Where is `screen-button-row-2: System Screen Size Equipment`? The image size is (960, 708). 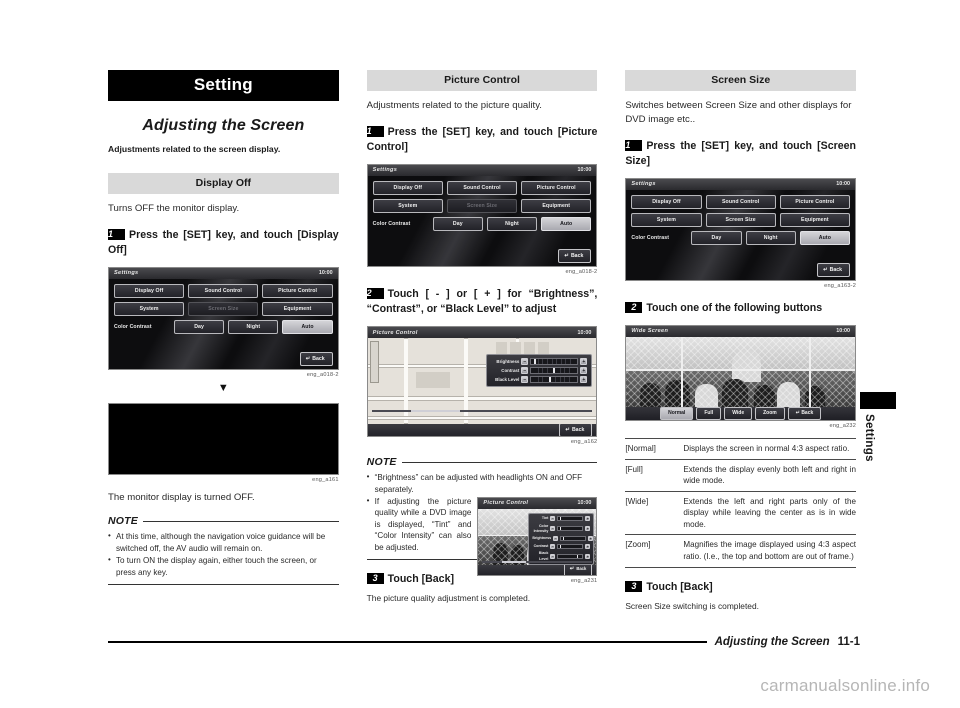 screen-button-row-2: System Screen Size Equipment is located at coordinates (740, 219).